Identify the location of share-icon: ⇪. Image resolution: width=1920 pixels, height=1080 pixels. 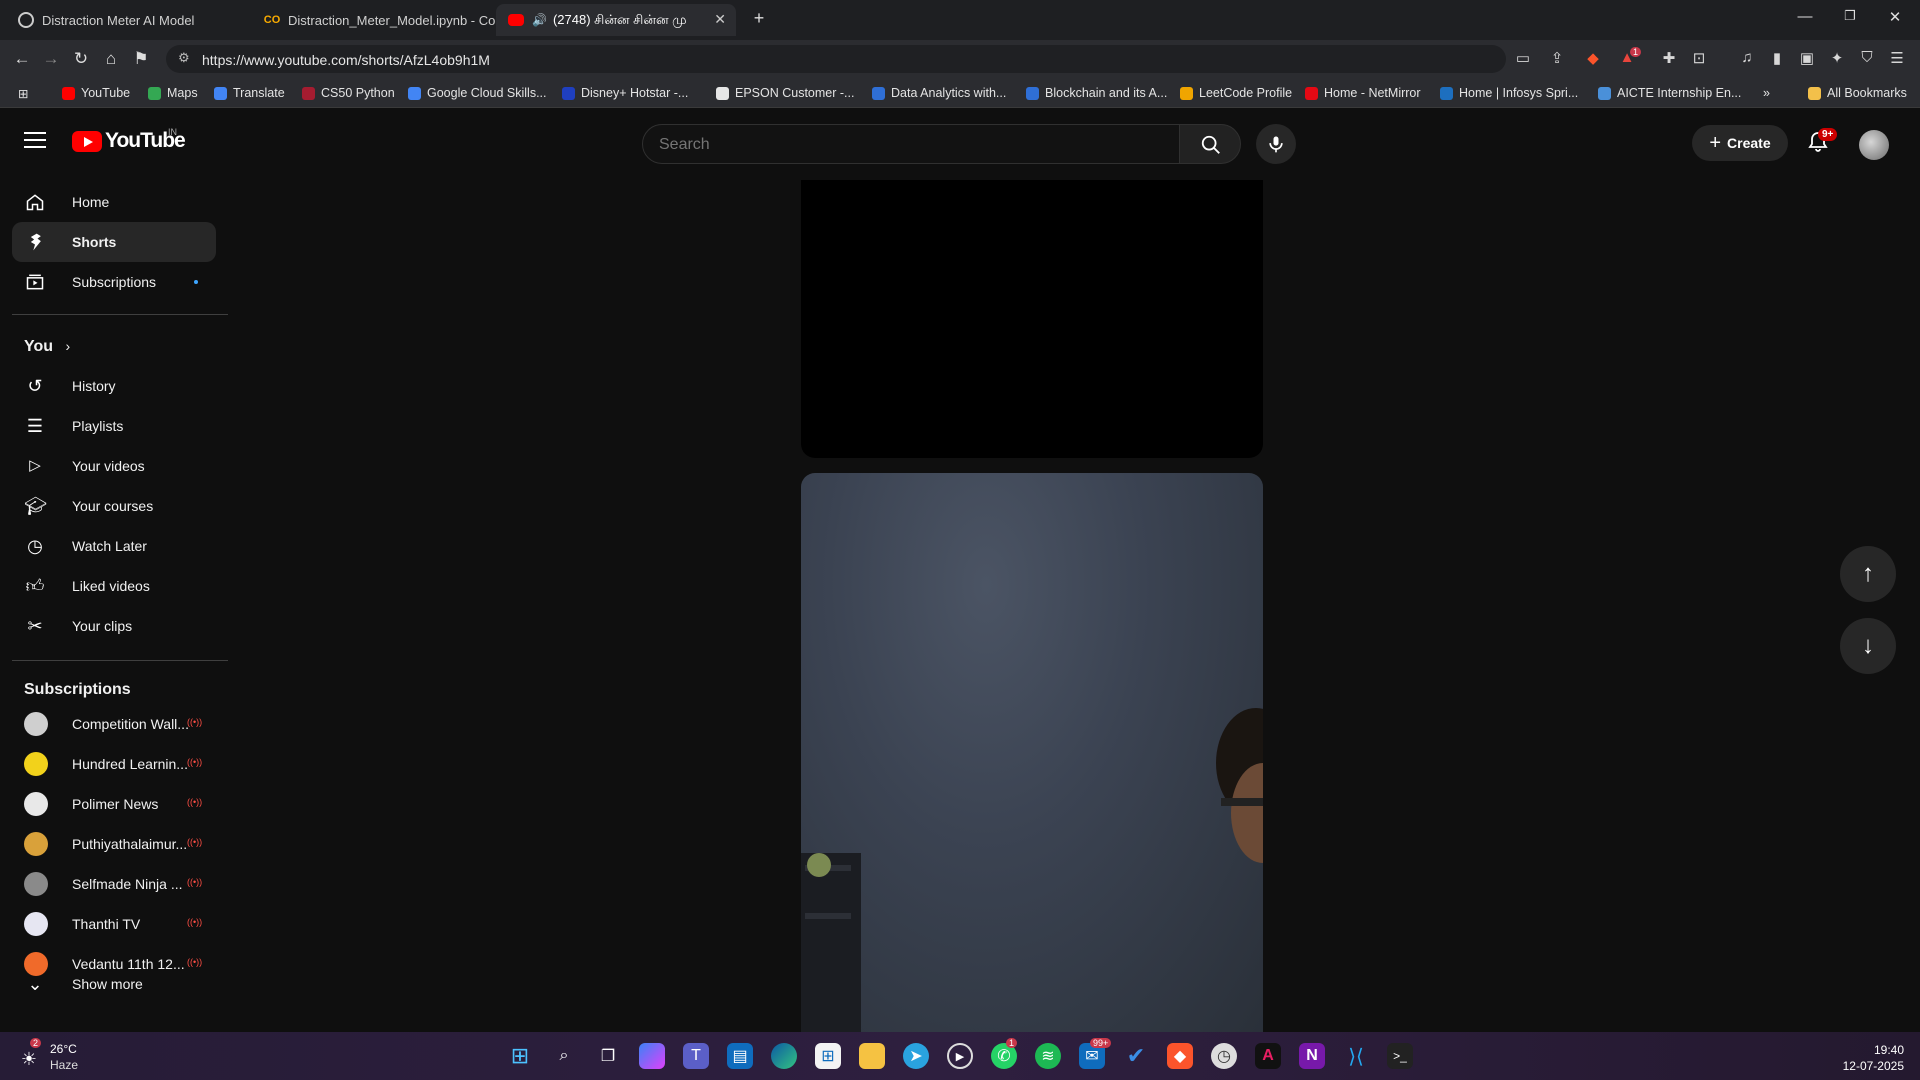
(1557, 58).